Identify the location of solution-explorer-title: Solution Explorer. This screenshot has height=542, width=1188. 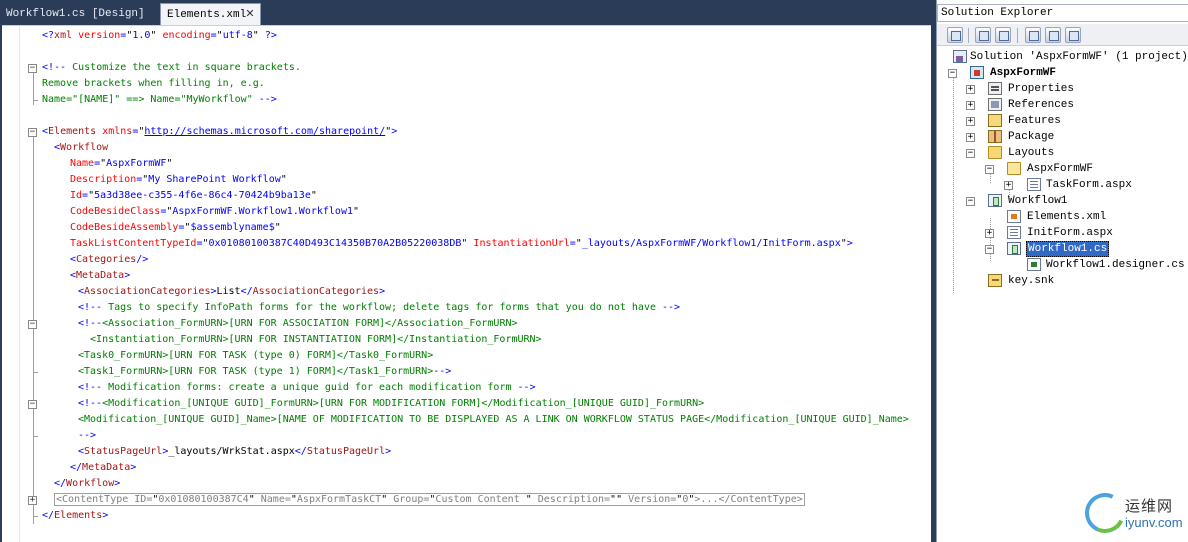
(1062, 13).